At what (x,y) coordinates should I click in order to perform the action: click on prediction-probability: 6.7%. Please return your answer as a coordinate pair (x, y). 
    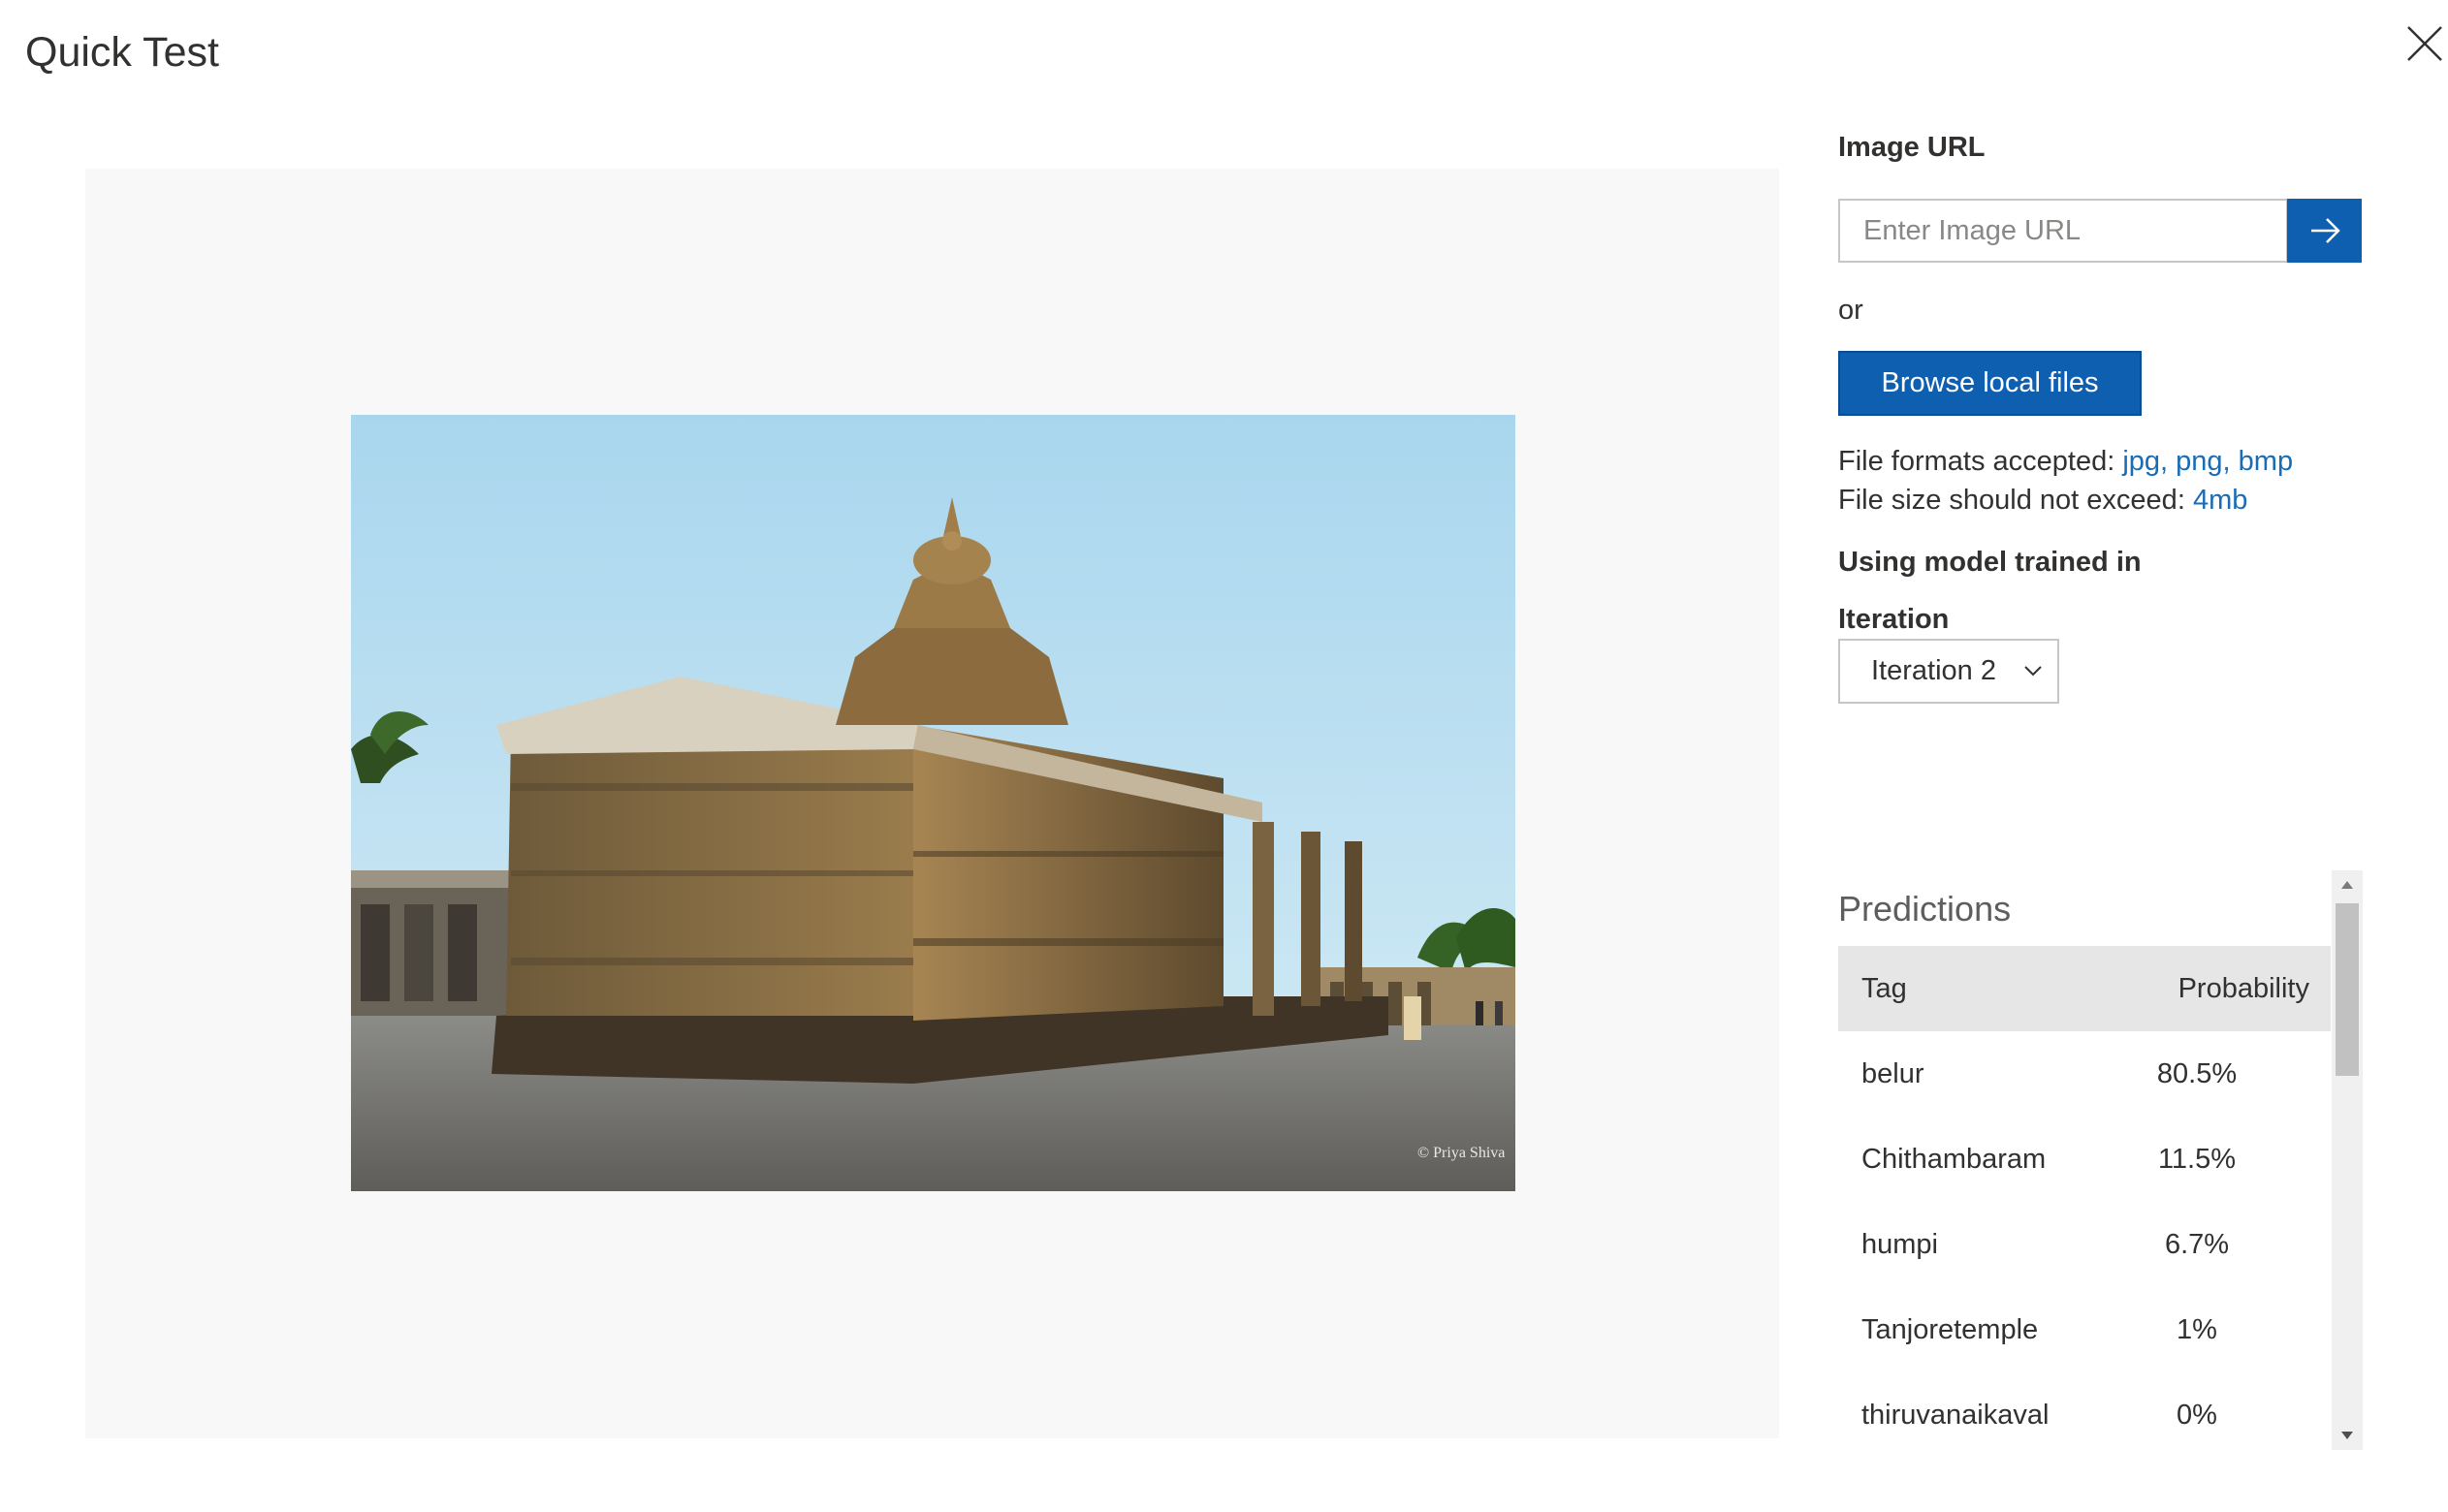
    Looking at the image, I should click on (2197, 1244).